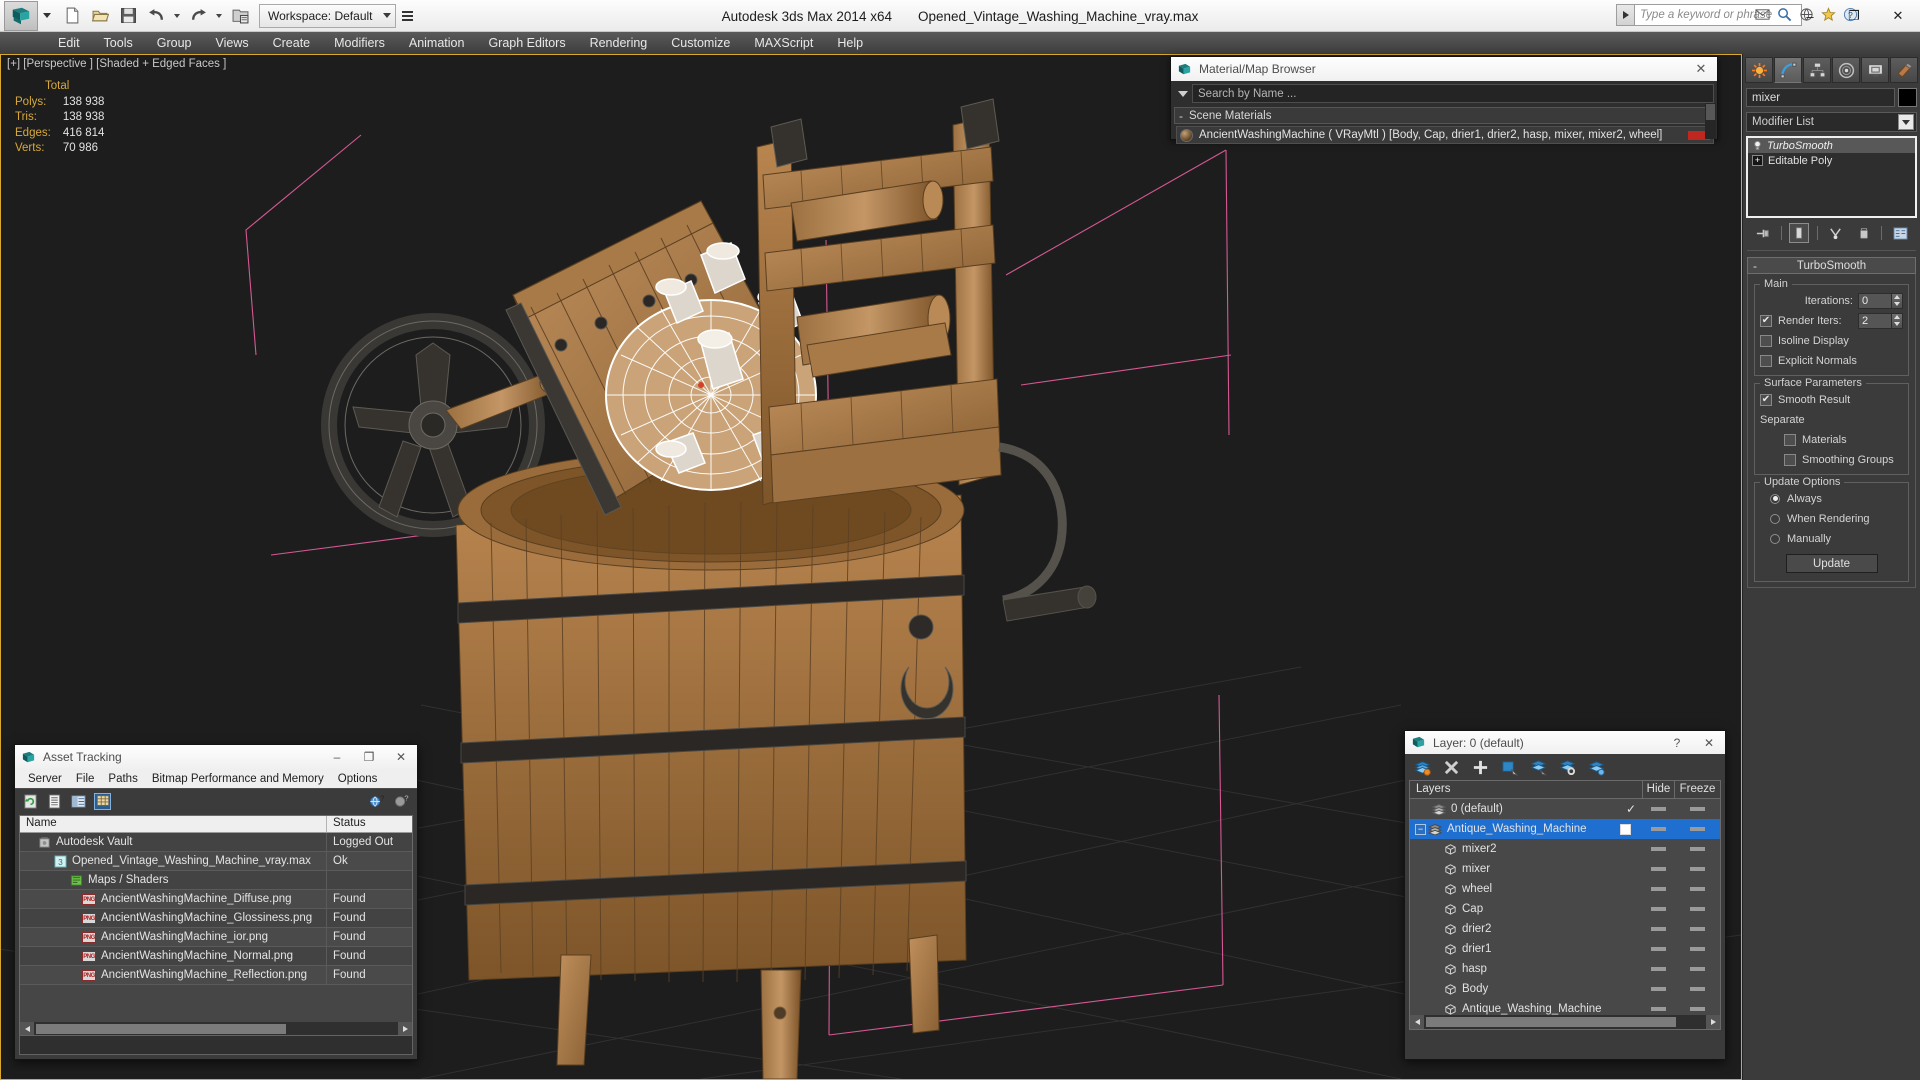 This screenshot has height=1080, width=1920. I want to click on menu-maxscript: MAXScript, so click(783, 43).